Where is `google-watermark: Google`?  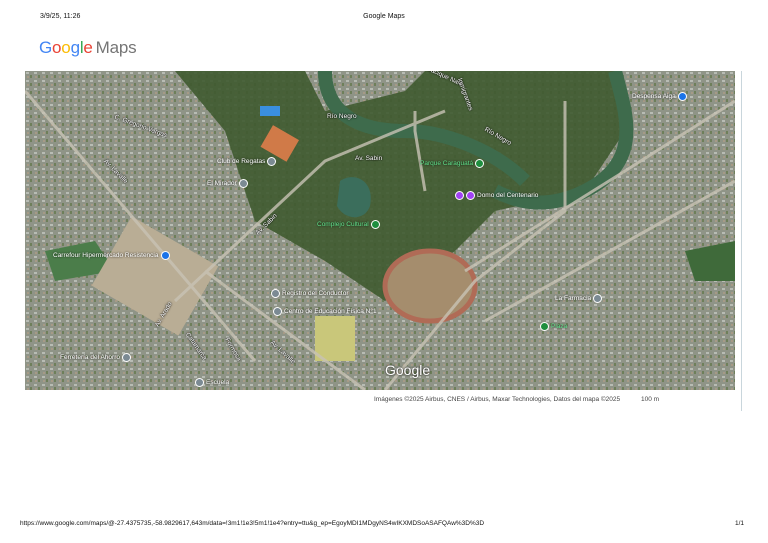
google-watermark: Google is located at coordinates (408, 370).